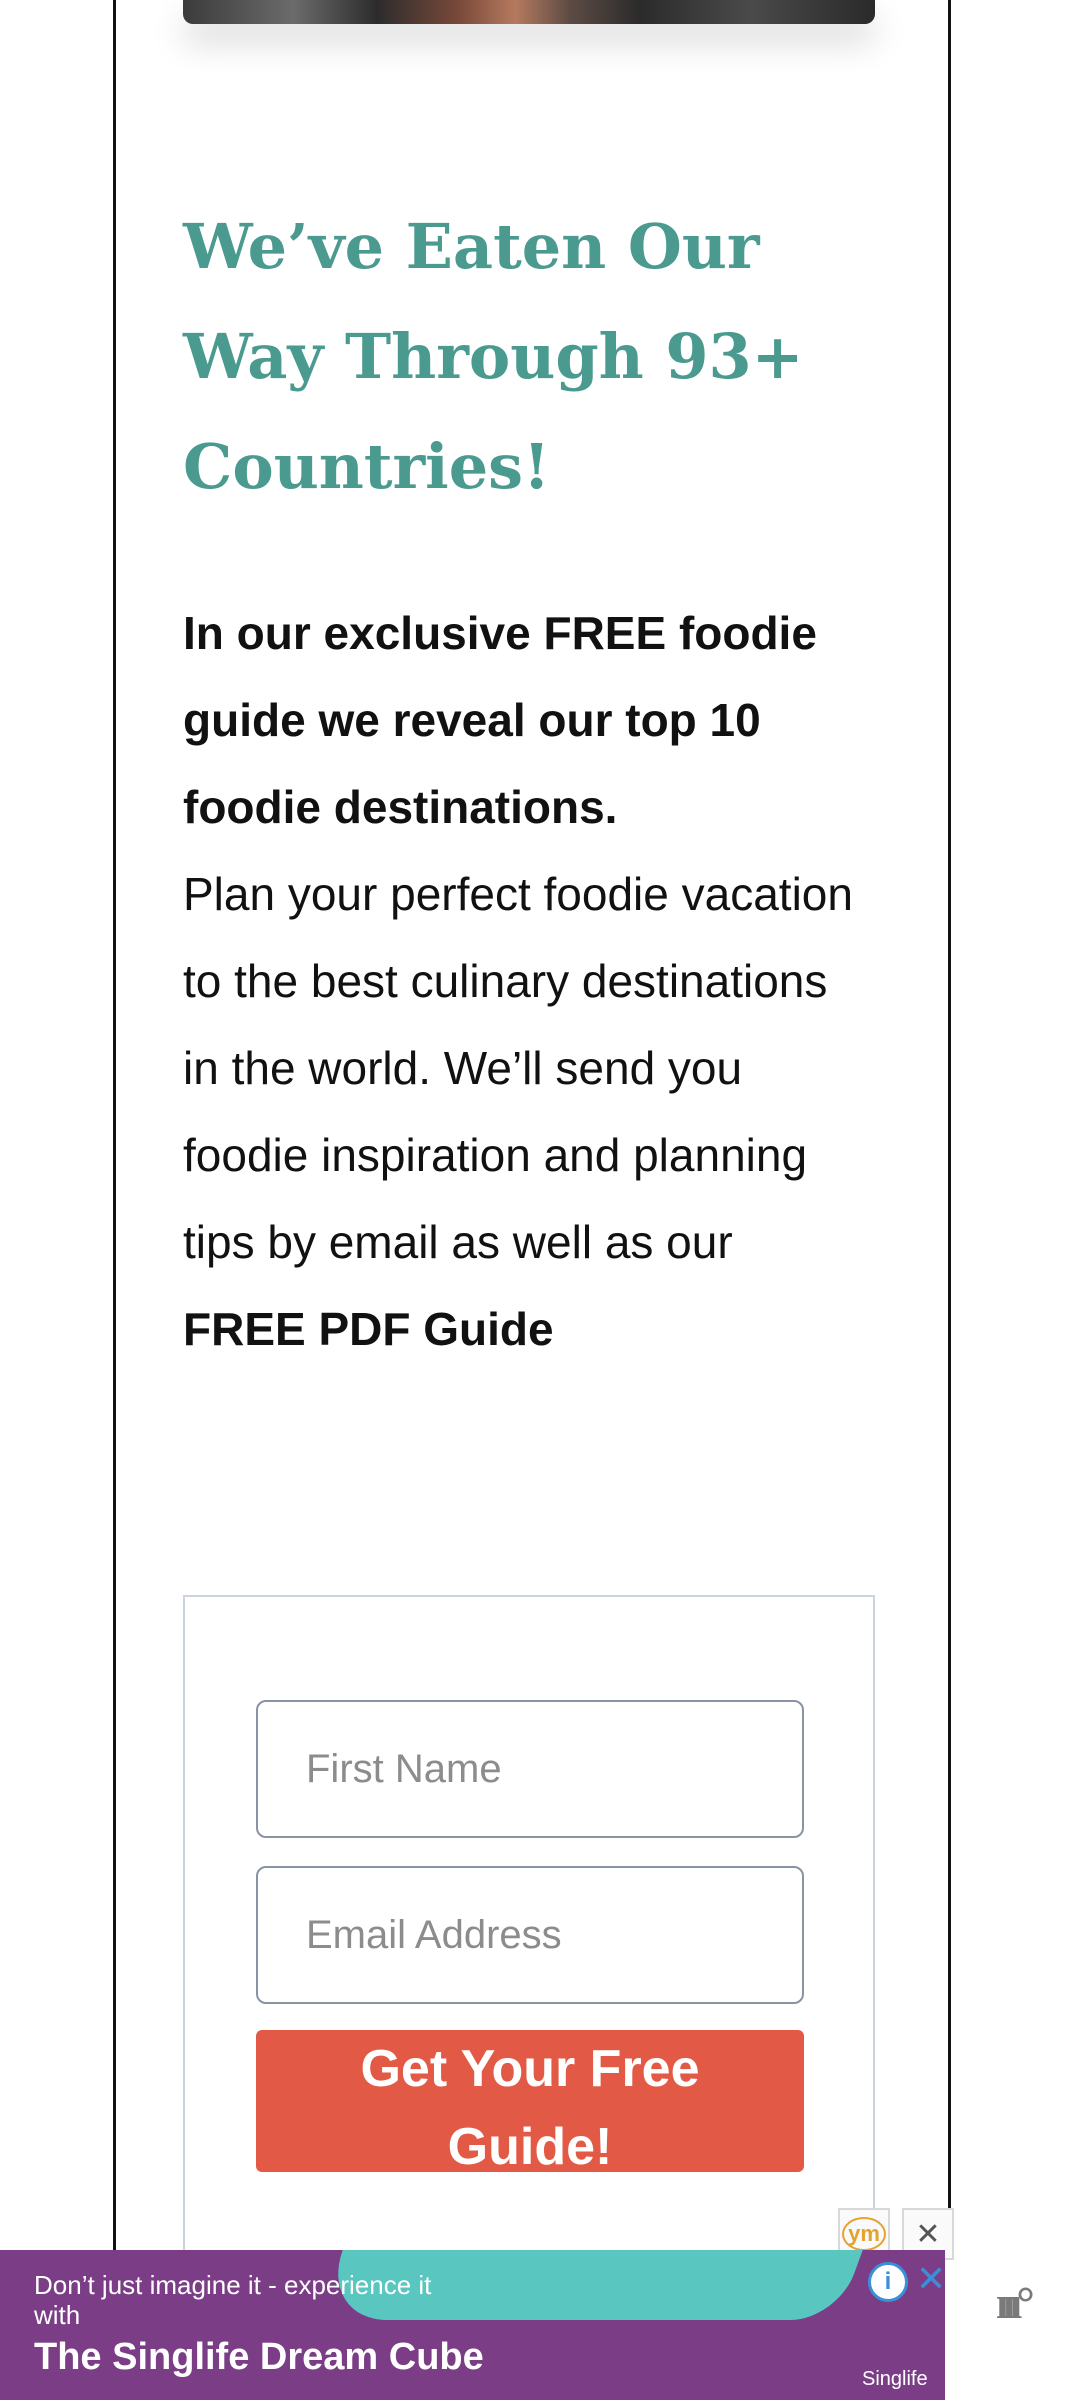 Image resolution: width=1080 pixels, height=2400 pixels. Describe the element at coordinates (530, 1935) in the screenshot. I see `email-field` at that location.